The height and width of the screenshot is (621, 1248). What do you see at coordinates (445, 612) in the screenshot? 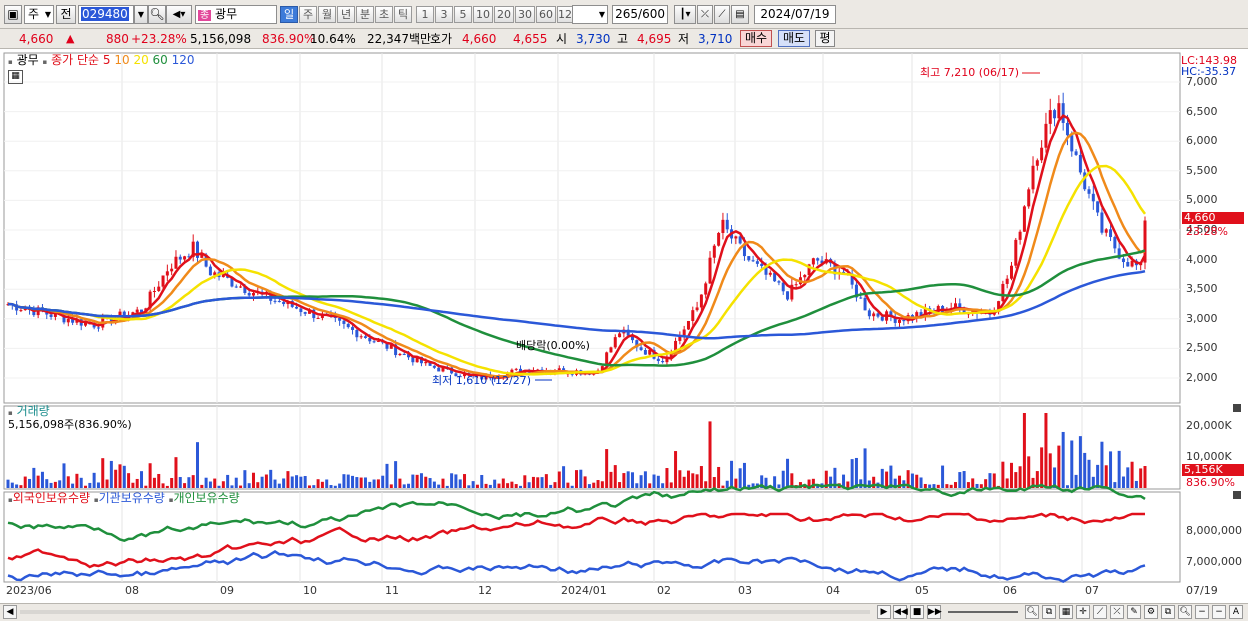
I see `horizontal-scrollbar` at bounding box center [445, 612].